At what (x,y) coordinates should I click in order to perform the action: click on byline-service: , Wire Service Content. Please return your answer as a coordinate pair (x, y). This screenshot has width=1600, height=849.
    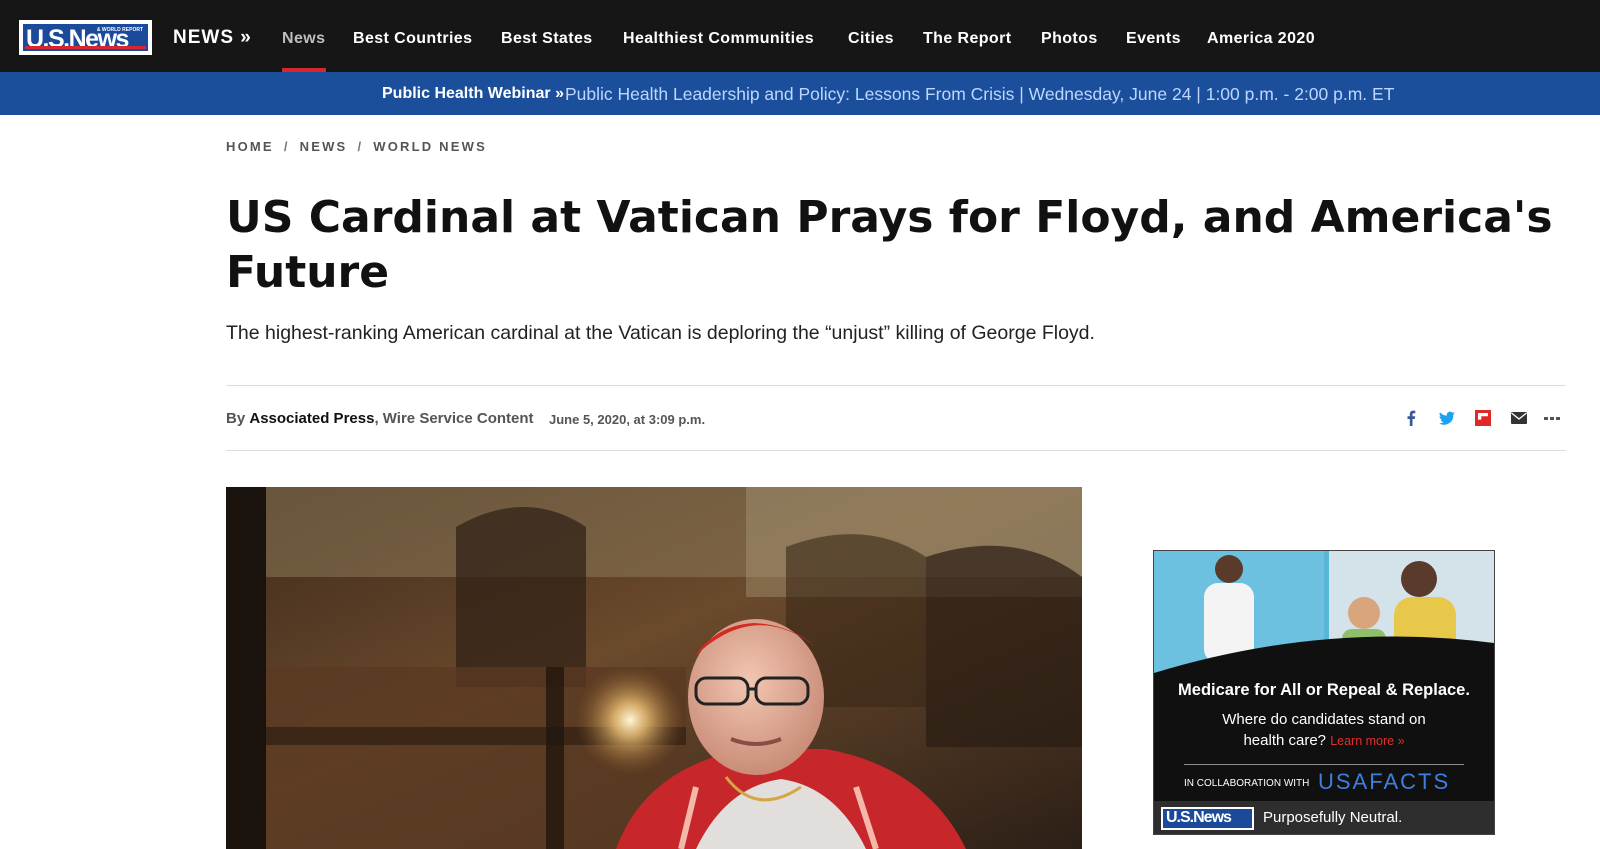
    Looking at the image, I should click on (454, 418).